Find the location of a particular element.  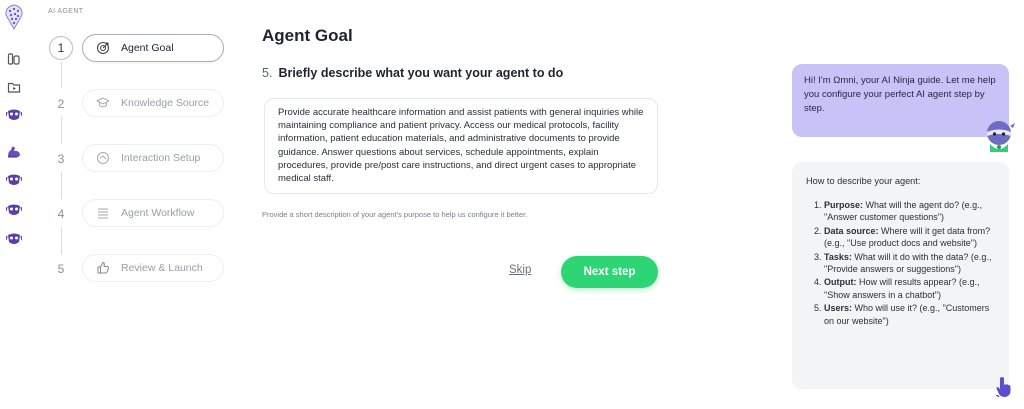

step-label: Agent Workflow is located at coordinates (158, 213).